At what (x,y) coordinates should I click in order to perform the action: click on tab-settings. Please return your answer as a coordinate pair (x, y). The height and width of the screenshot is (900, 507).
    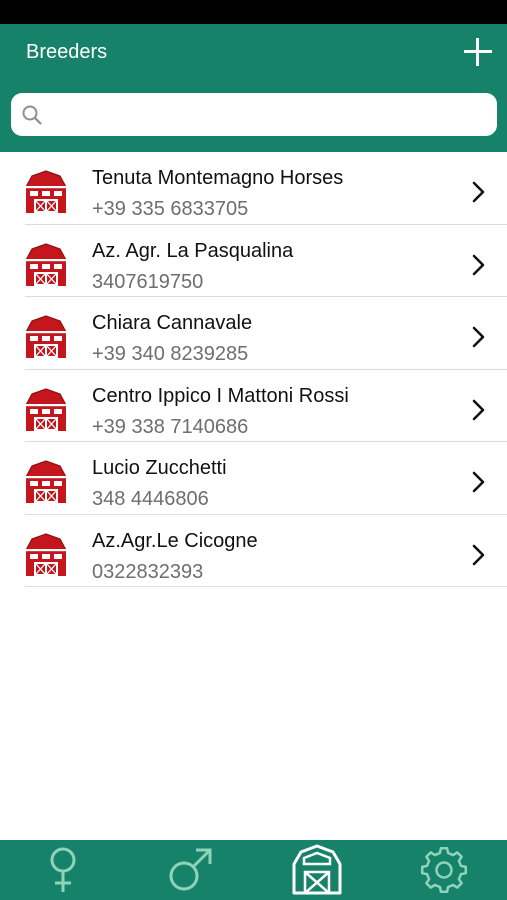
    Looking at the image, I should click on (444, 870).